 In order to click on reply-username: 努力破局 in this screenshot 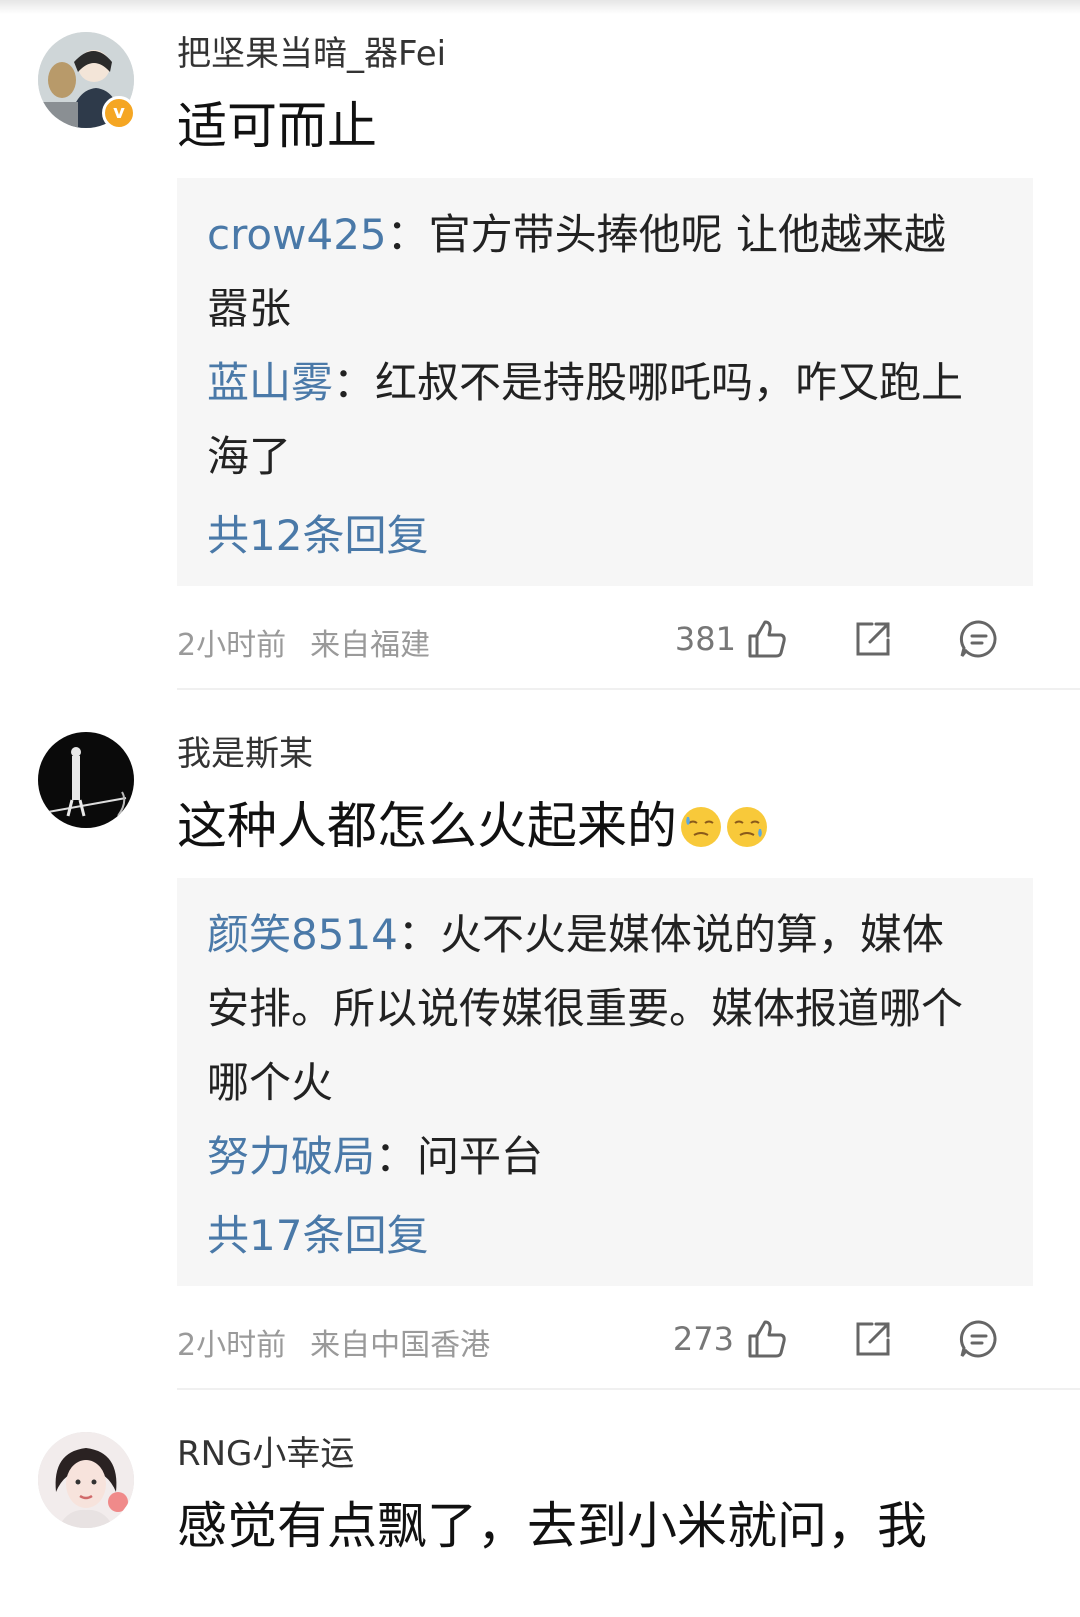, I will do `click(291, 1156)`.